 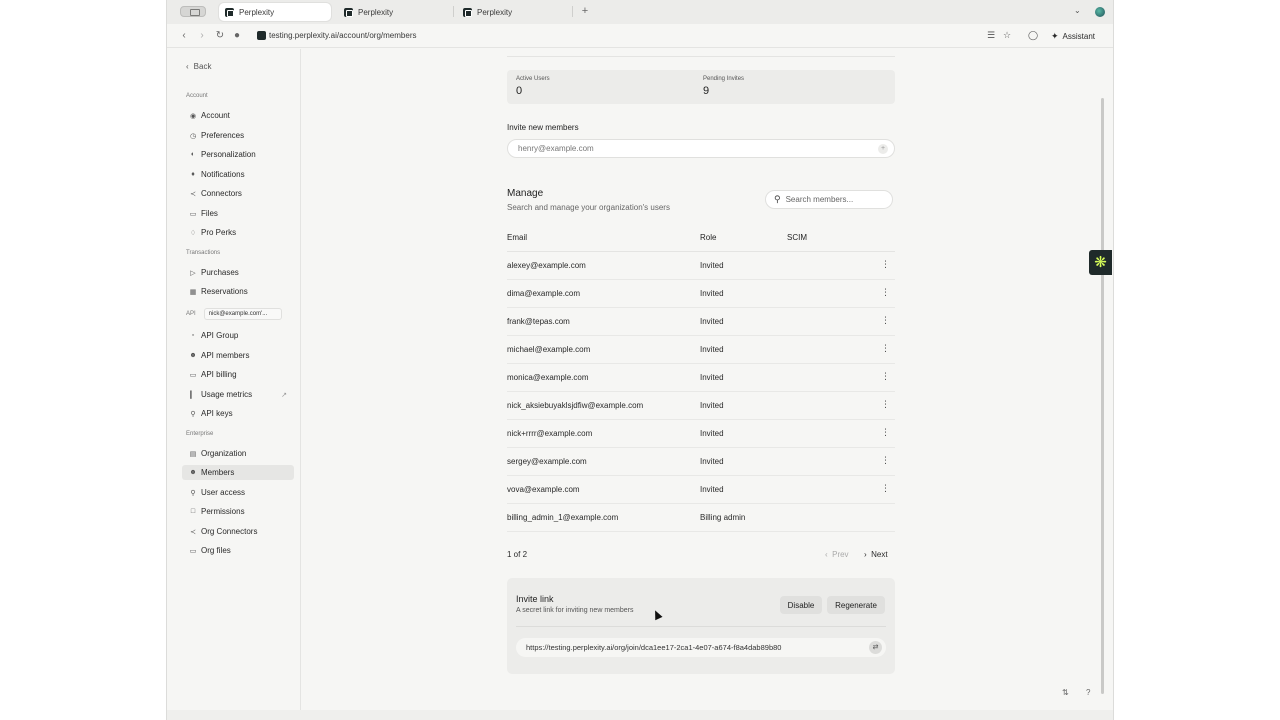 What do you see at coordinates (777, 199) in the screenshot?
I see `search-icon: ⚲` at bounding box center [777, 199].